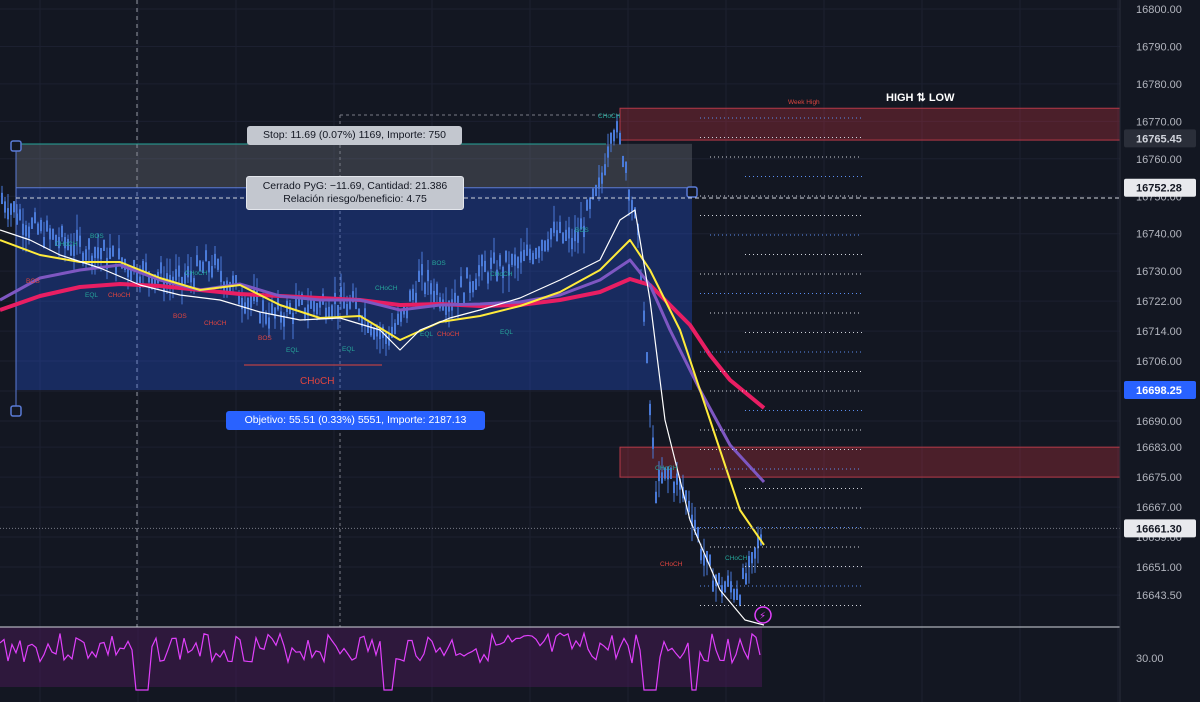  Describe the element at coordinates (1159, 272) in the screenshot. I see `price-tick-label: 16730.00` at that location.